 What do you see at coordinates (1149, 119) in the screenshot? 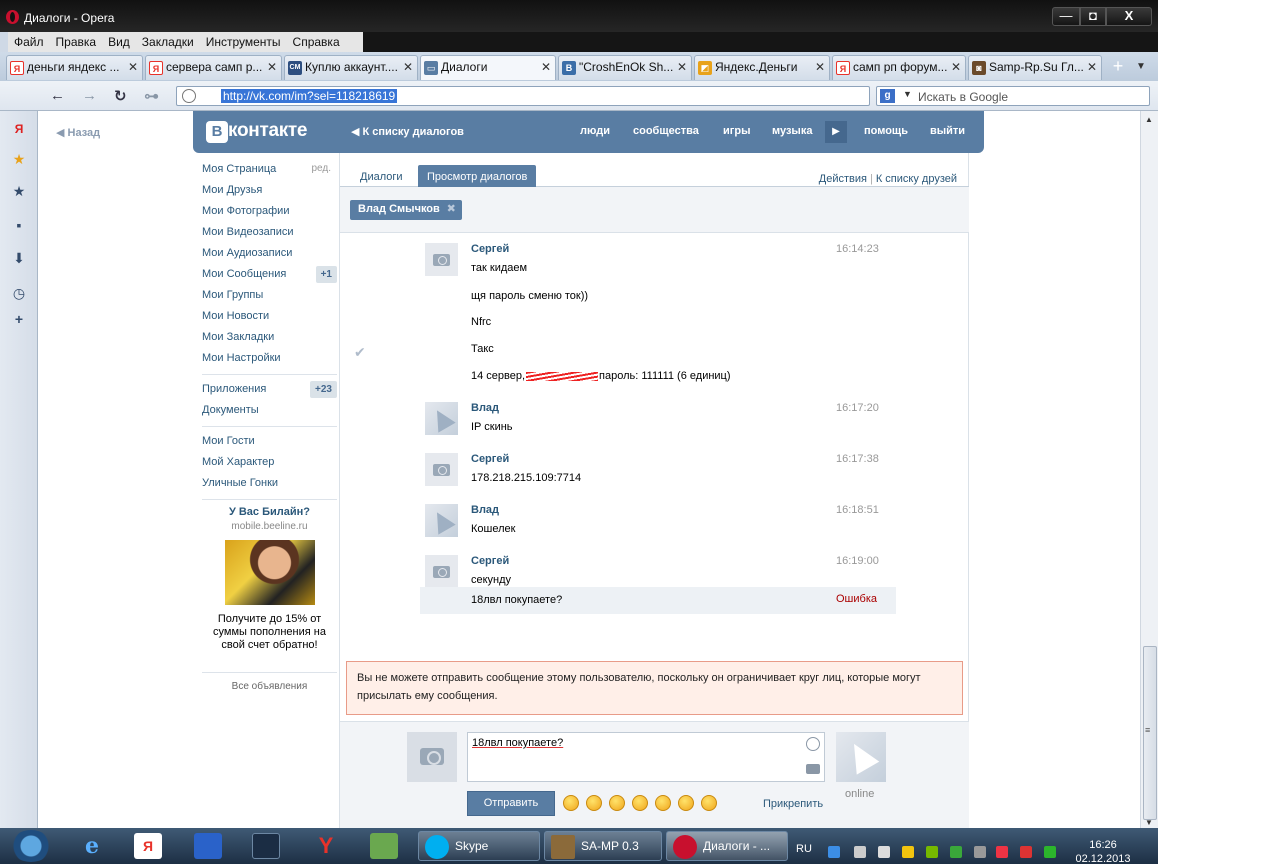
I see `scroll-up-icon: ▲` at bounding box center [1149, 119].